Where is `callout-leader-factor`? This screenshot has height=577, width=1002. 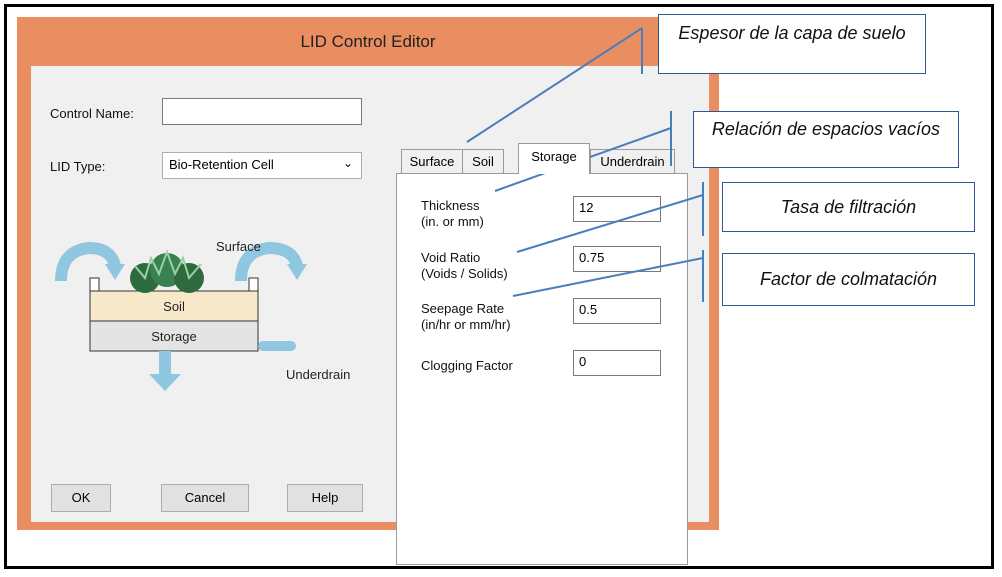
callout-leader-factor is located at coordinates (608, 277).